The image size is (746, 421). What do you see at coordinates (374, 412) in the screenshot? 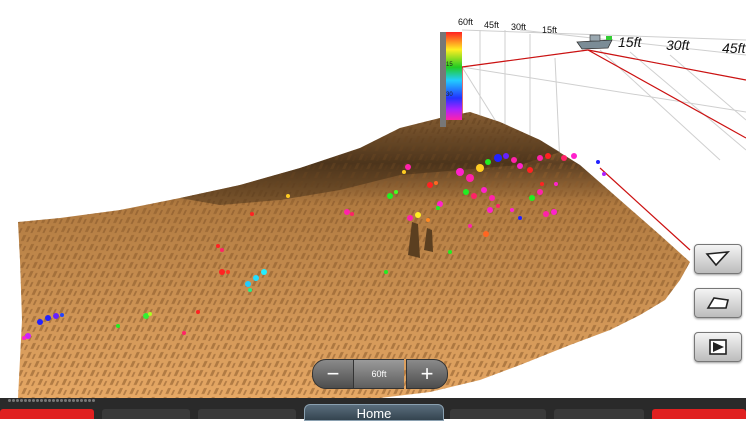
I see `home-button: Home` at bounding box center [374, 412].